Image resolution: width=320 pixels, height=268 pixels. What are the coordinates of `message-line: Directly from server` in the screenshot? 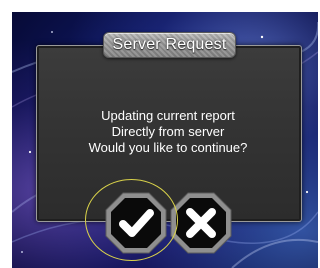 It's located at (168, 131).